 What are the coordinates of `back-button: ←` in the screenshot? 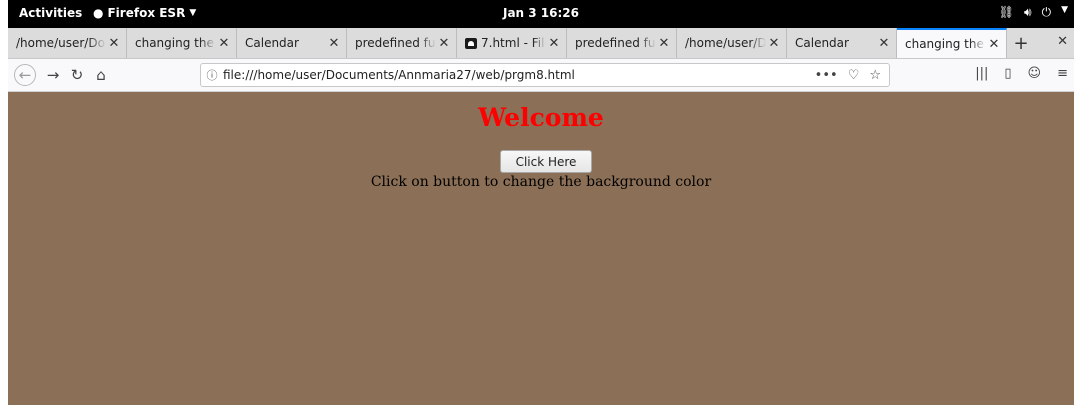 It's located at (25, 75).